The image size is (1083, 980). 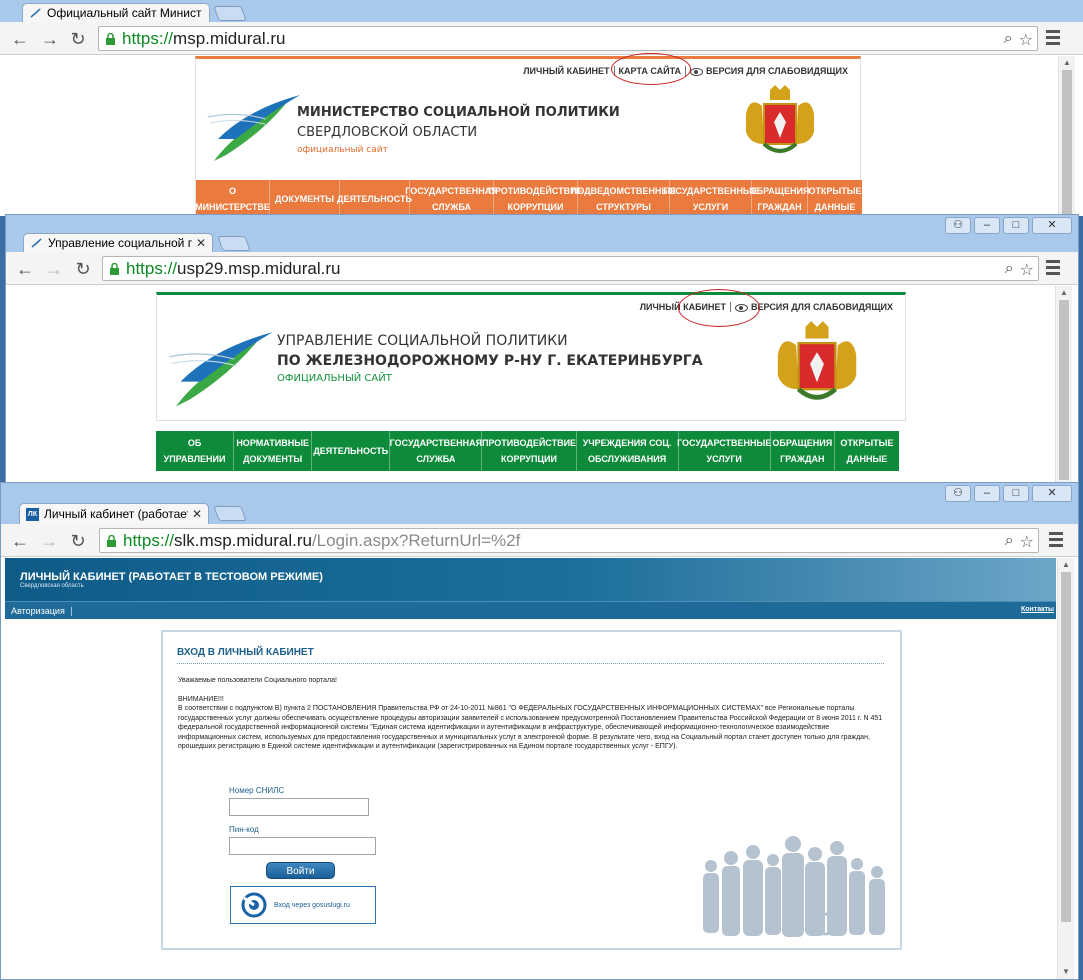 I want to click on tab-usp29: Управление социальной по ✕, so click(x=118, y=242).